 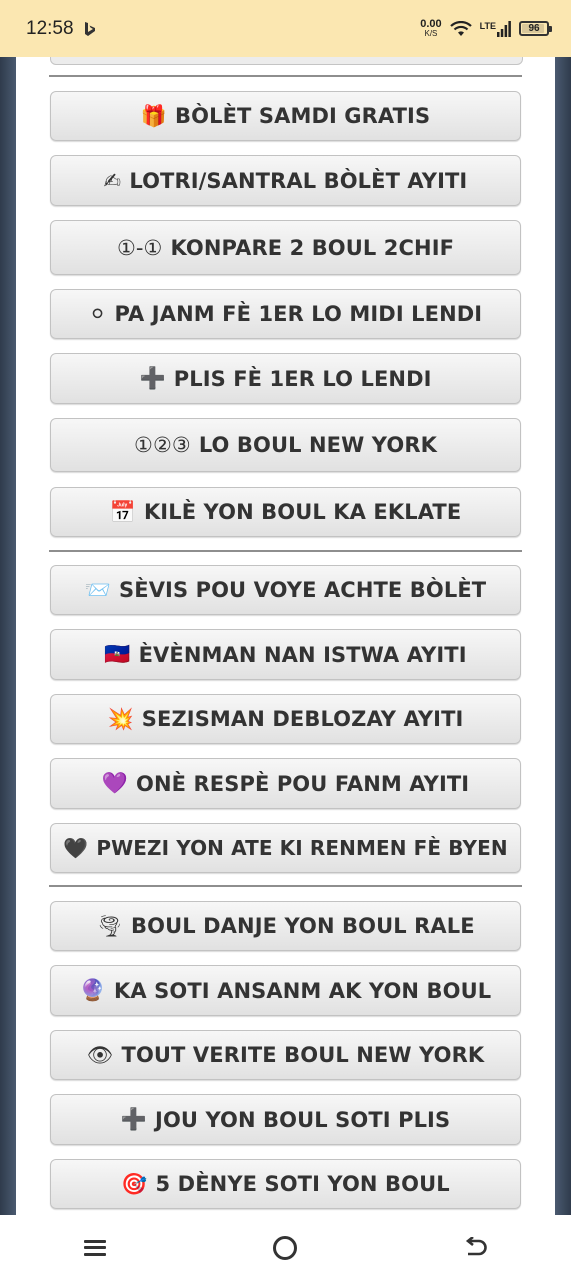 I want to click on button-label: LO BOUL NEW YORK, so click(x=317, y=445).